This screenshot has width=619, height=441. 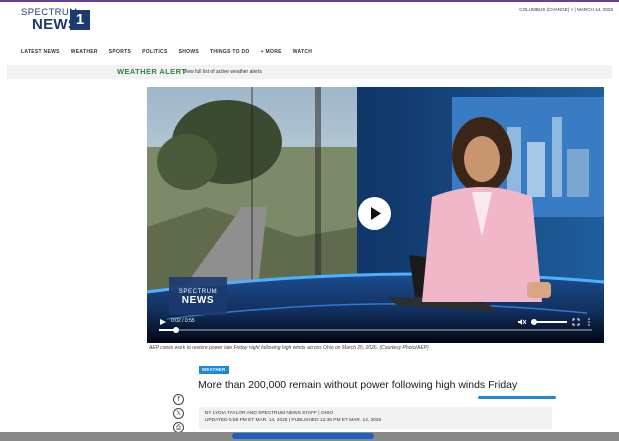 I want to click on spectrum-news-logo: SPECTRUM NEWS 1, so click(x=57, y=20).